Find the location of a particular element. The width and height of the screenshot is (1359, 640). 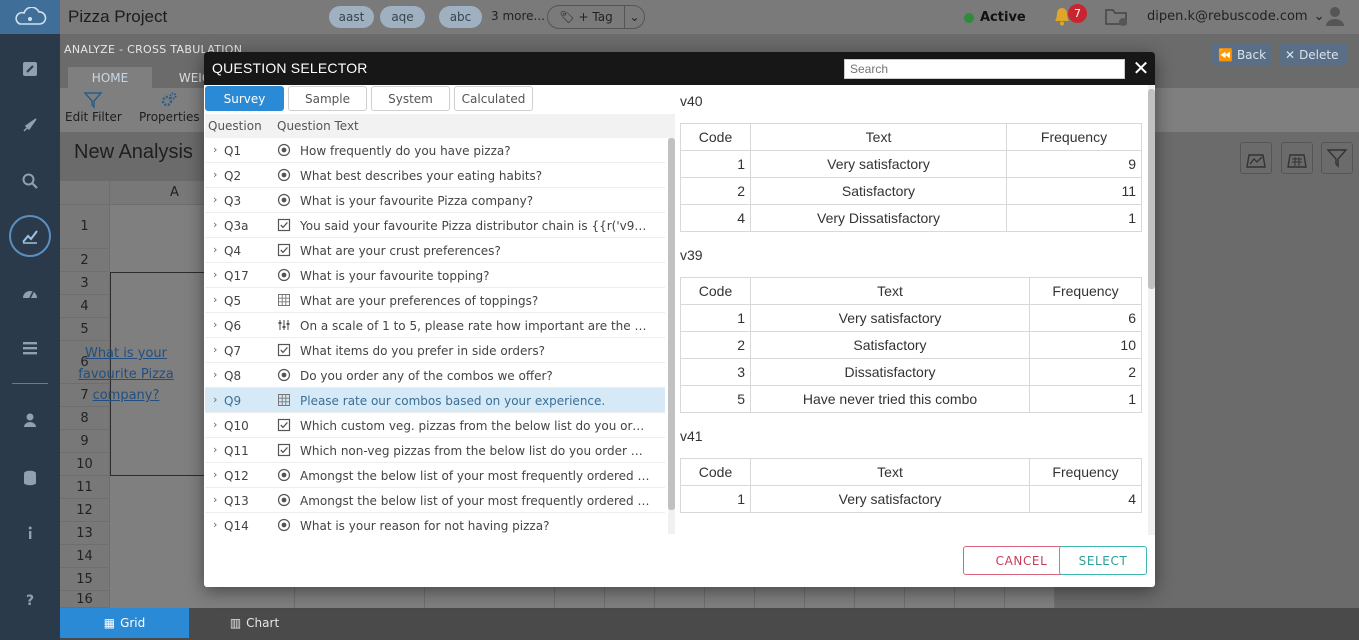

code-cell: 3 is located at coordinates (715, 372).